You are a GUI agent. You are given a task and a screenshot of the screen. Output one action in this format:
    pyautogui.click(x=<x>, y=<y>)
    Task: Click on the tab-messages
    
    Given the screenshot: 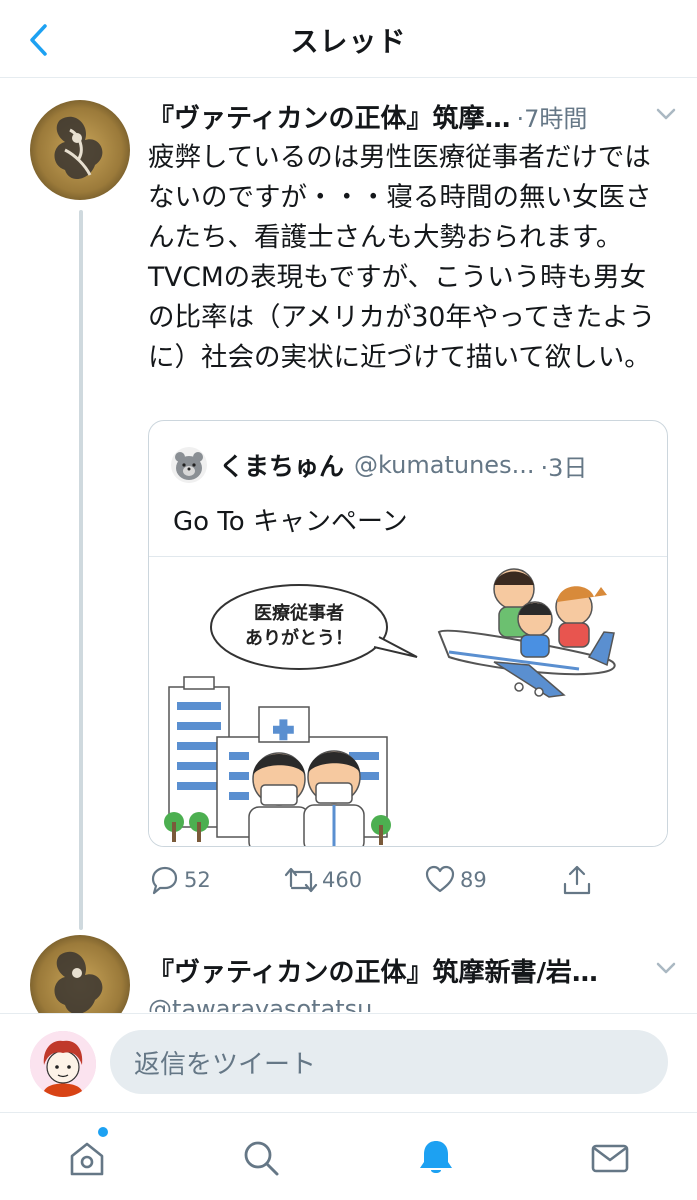 What is the action you would take?
    pyautogui.click(x=610, y=1158)
    